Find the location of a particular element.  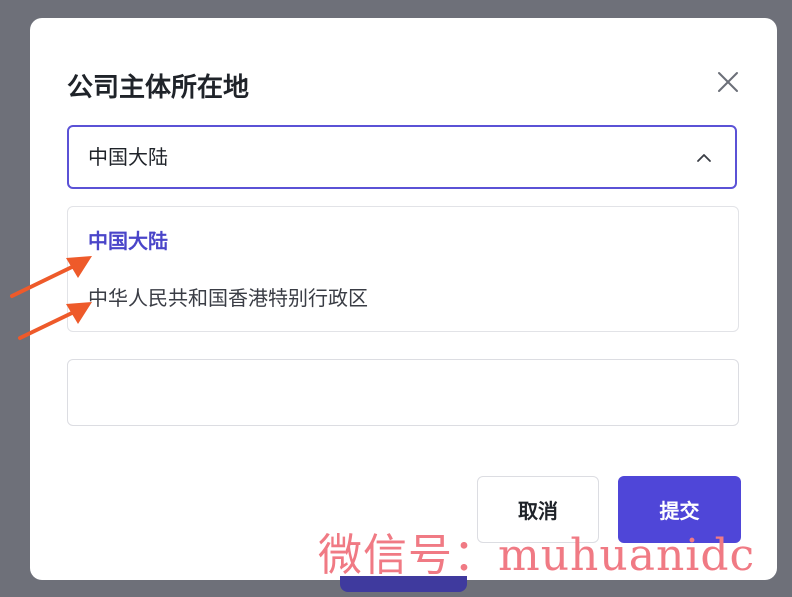

location-select: 中国大陆 is located at coordinates (402, 157).